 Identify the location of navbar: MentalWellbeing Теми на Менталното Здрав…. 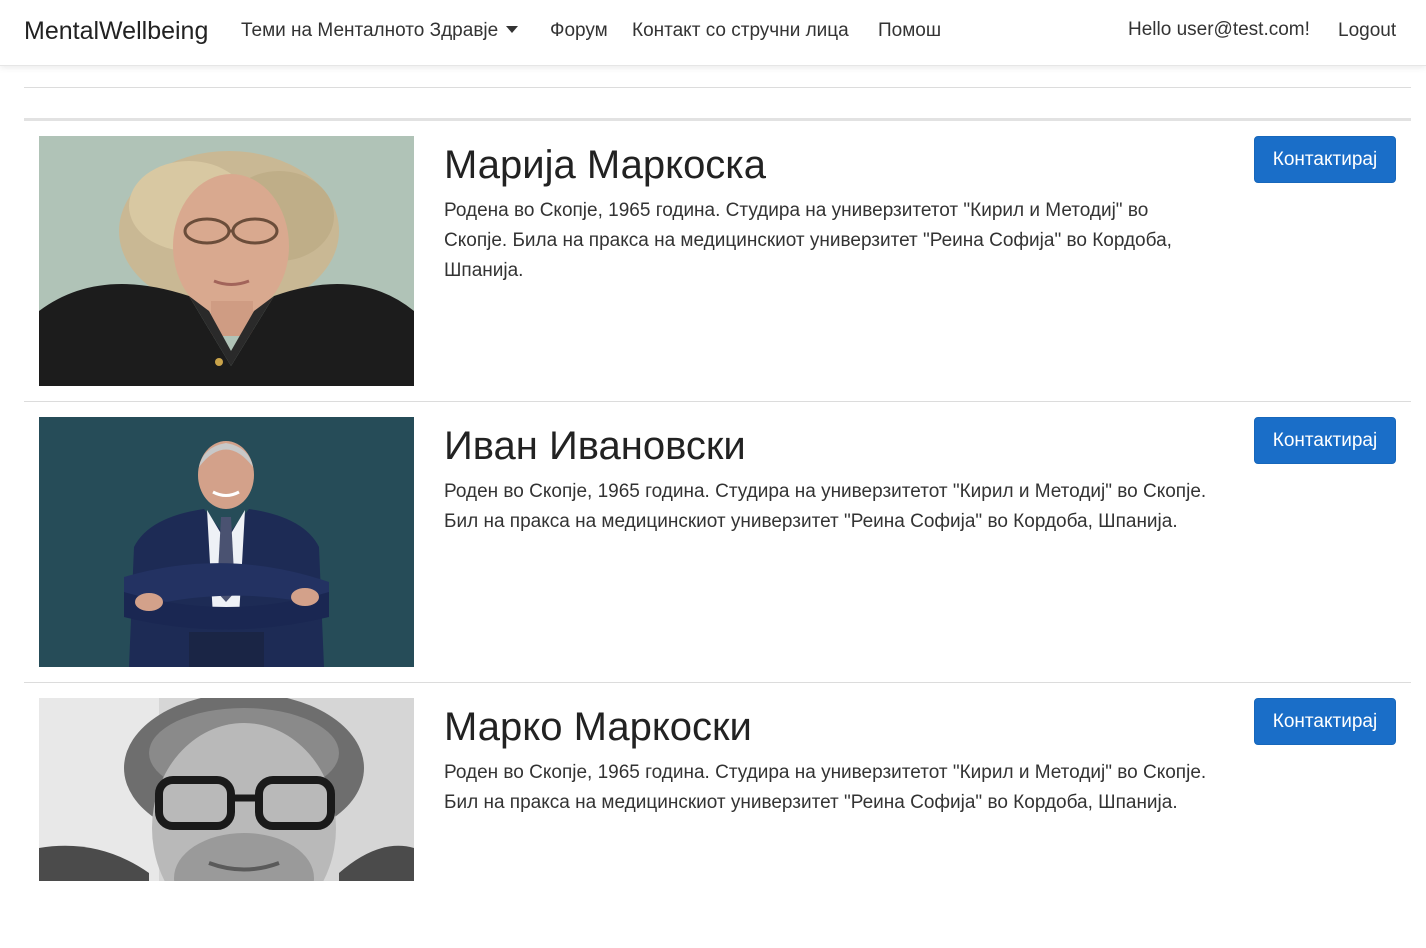
(713, 33).